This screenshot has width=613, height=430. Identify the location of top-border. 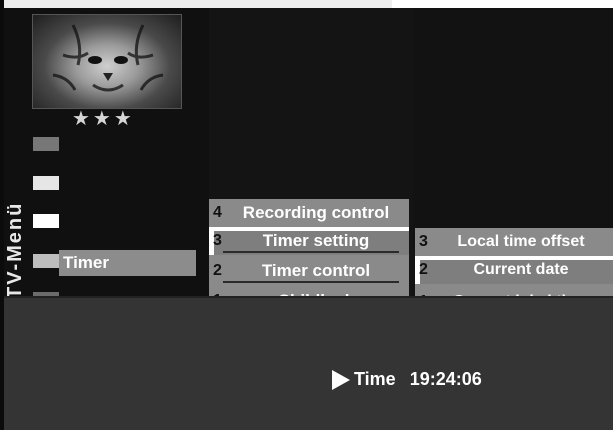
(196, 4).